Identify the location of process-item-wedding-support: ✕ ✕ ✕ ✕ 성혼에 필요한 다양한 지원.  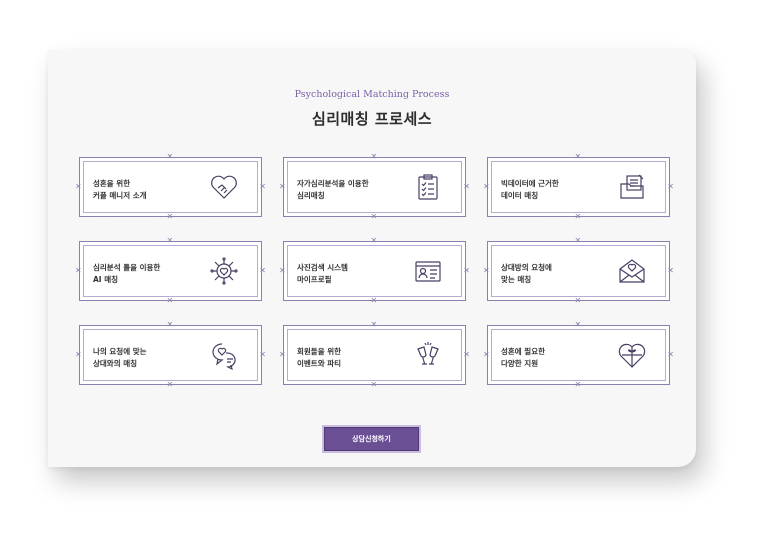
(578, 355).